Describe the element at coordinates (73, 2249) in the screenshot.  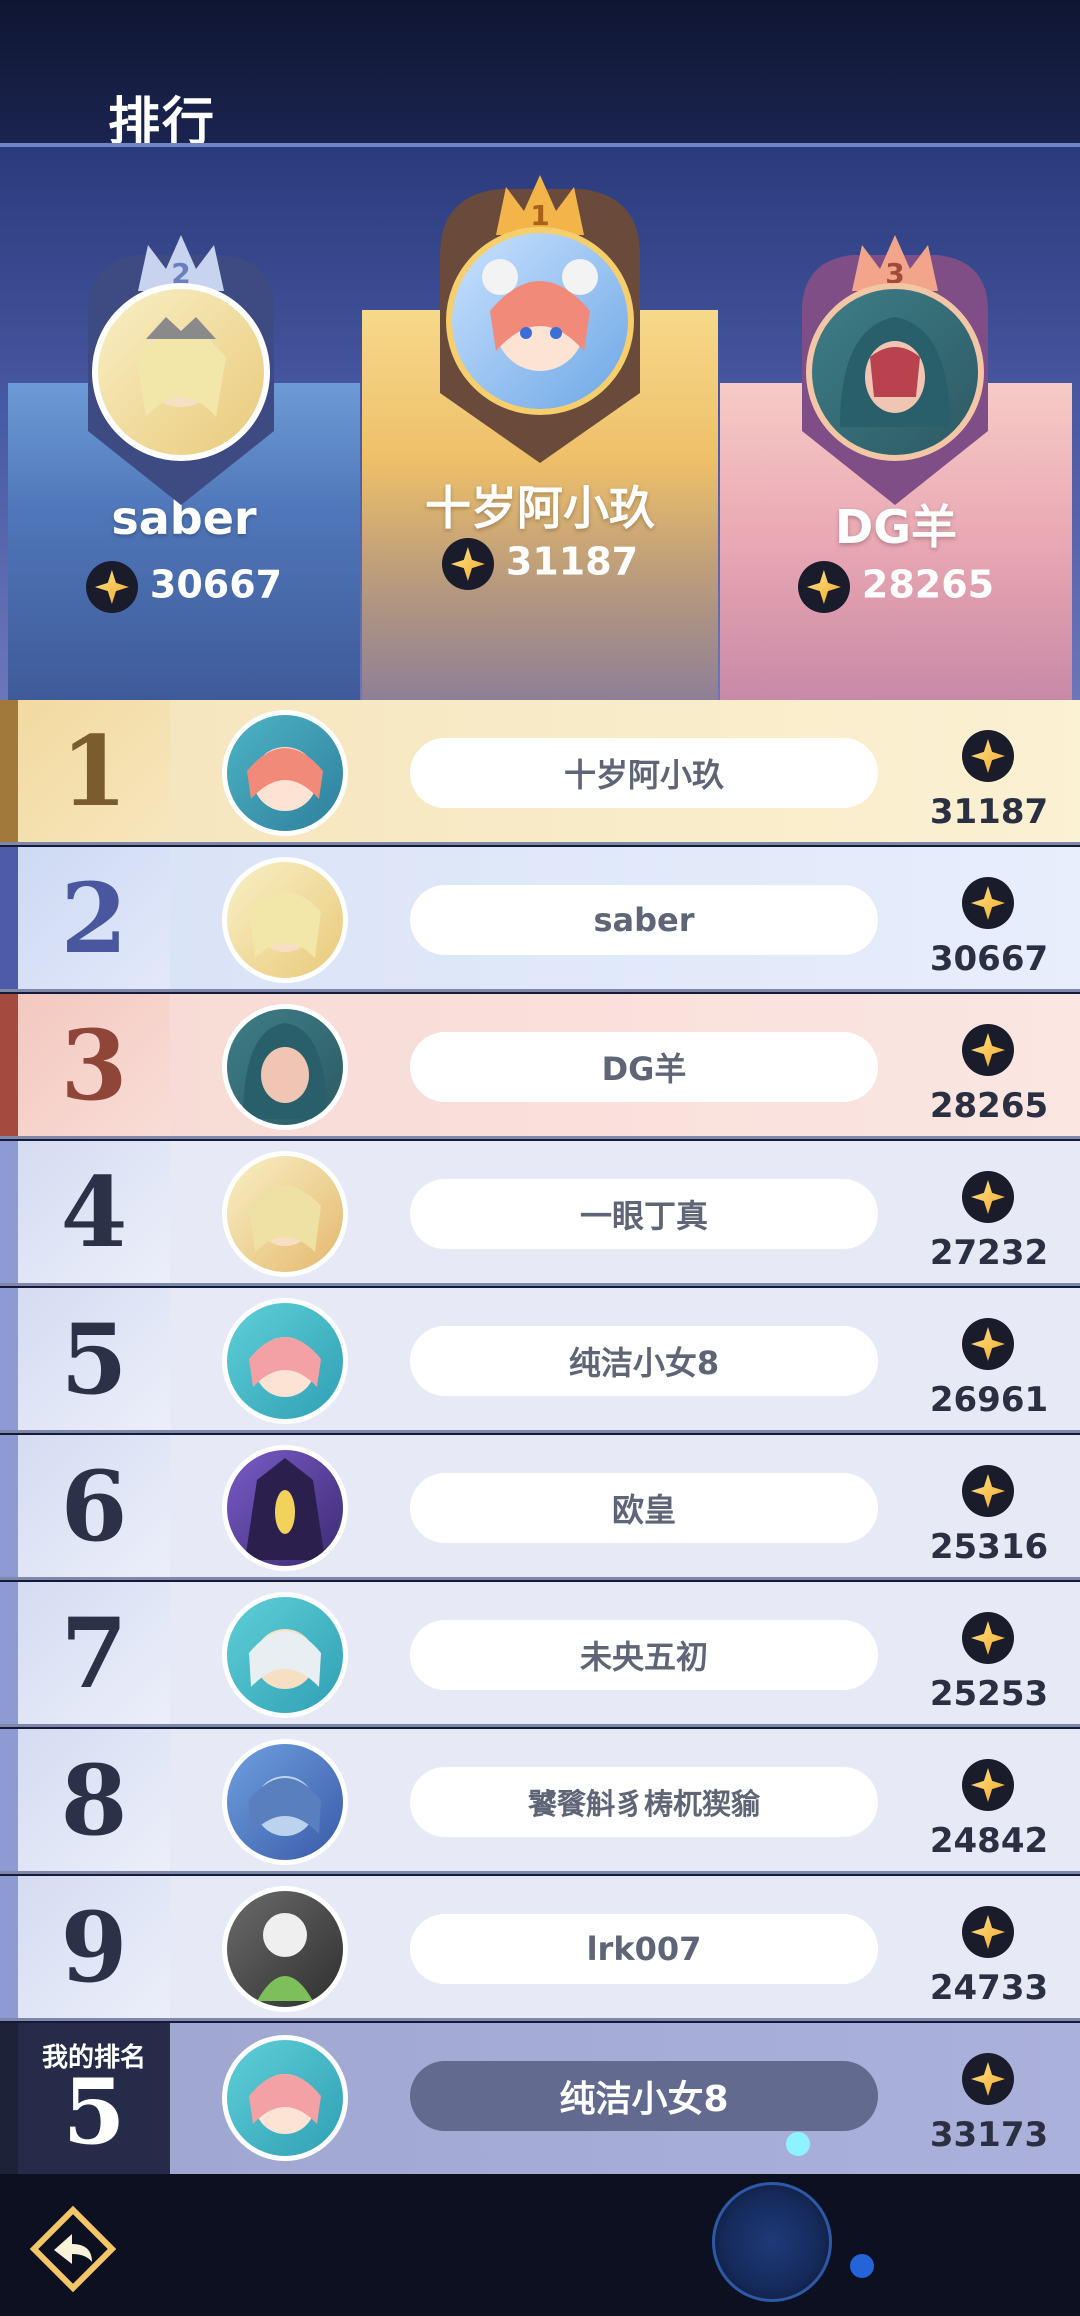
I see `back-arrow-icon` at that location.